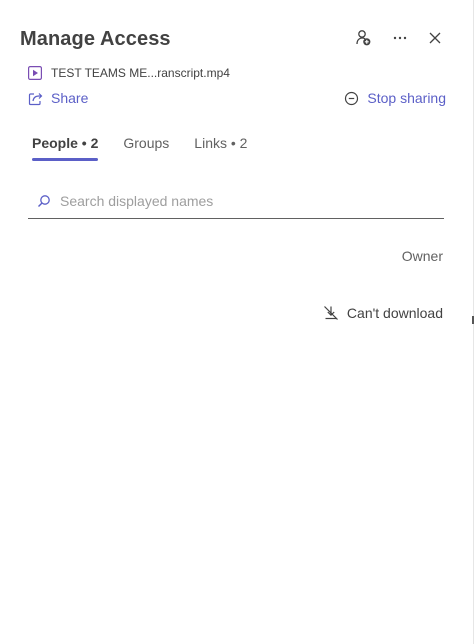  I want to click on add-people-icon, so click(363, 38).